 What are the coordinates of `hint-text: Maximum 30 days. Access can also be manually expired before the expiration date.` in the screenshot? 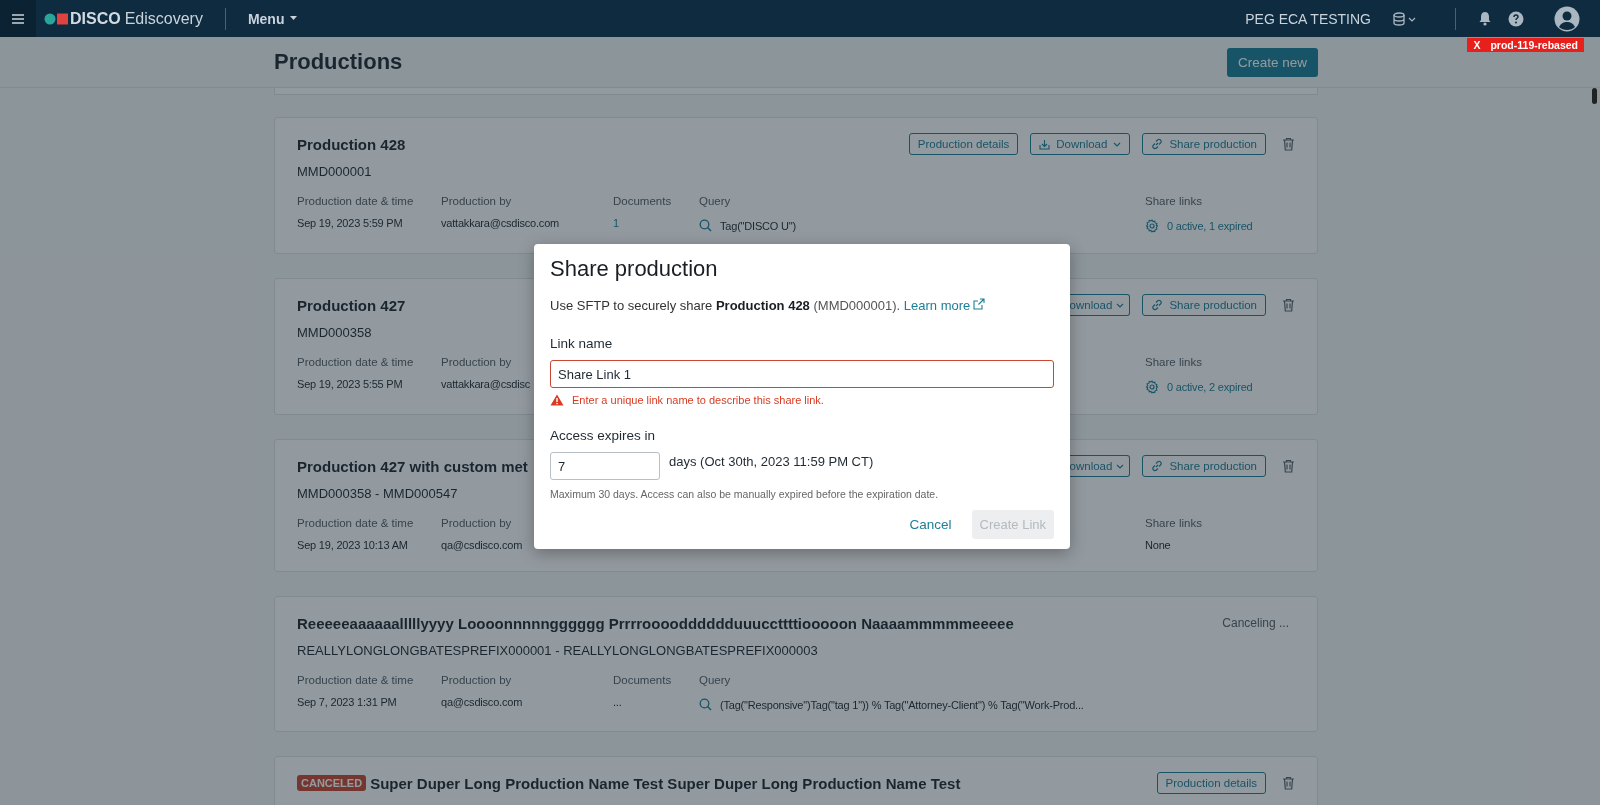 It's located at (745, 494).